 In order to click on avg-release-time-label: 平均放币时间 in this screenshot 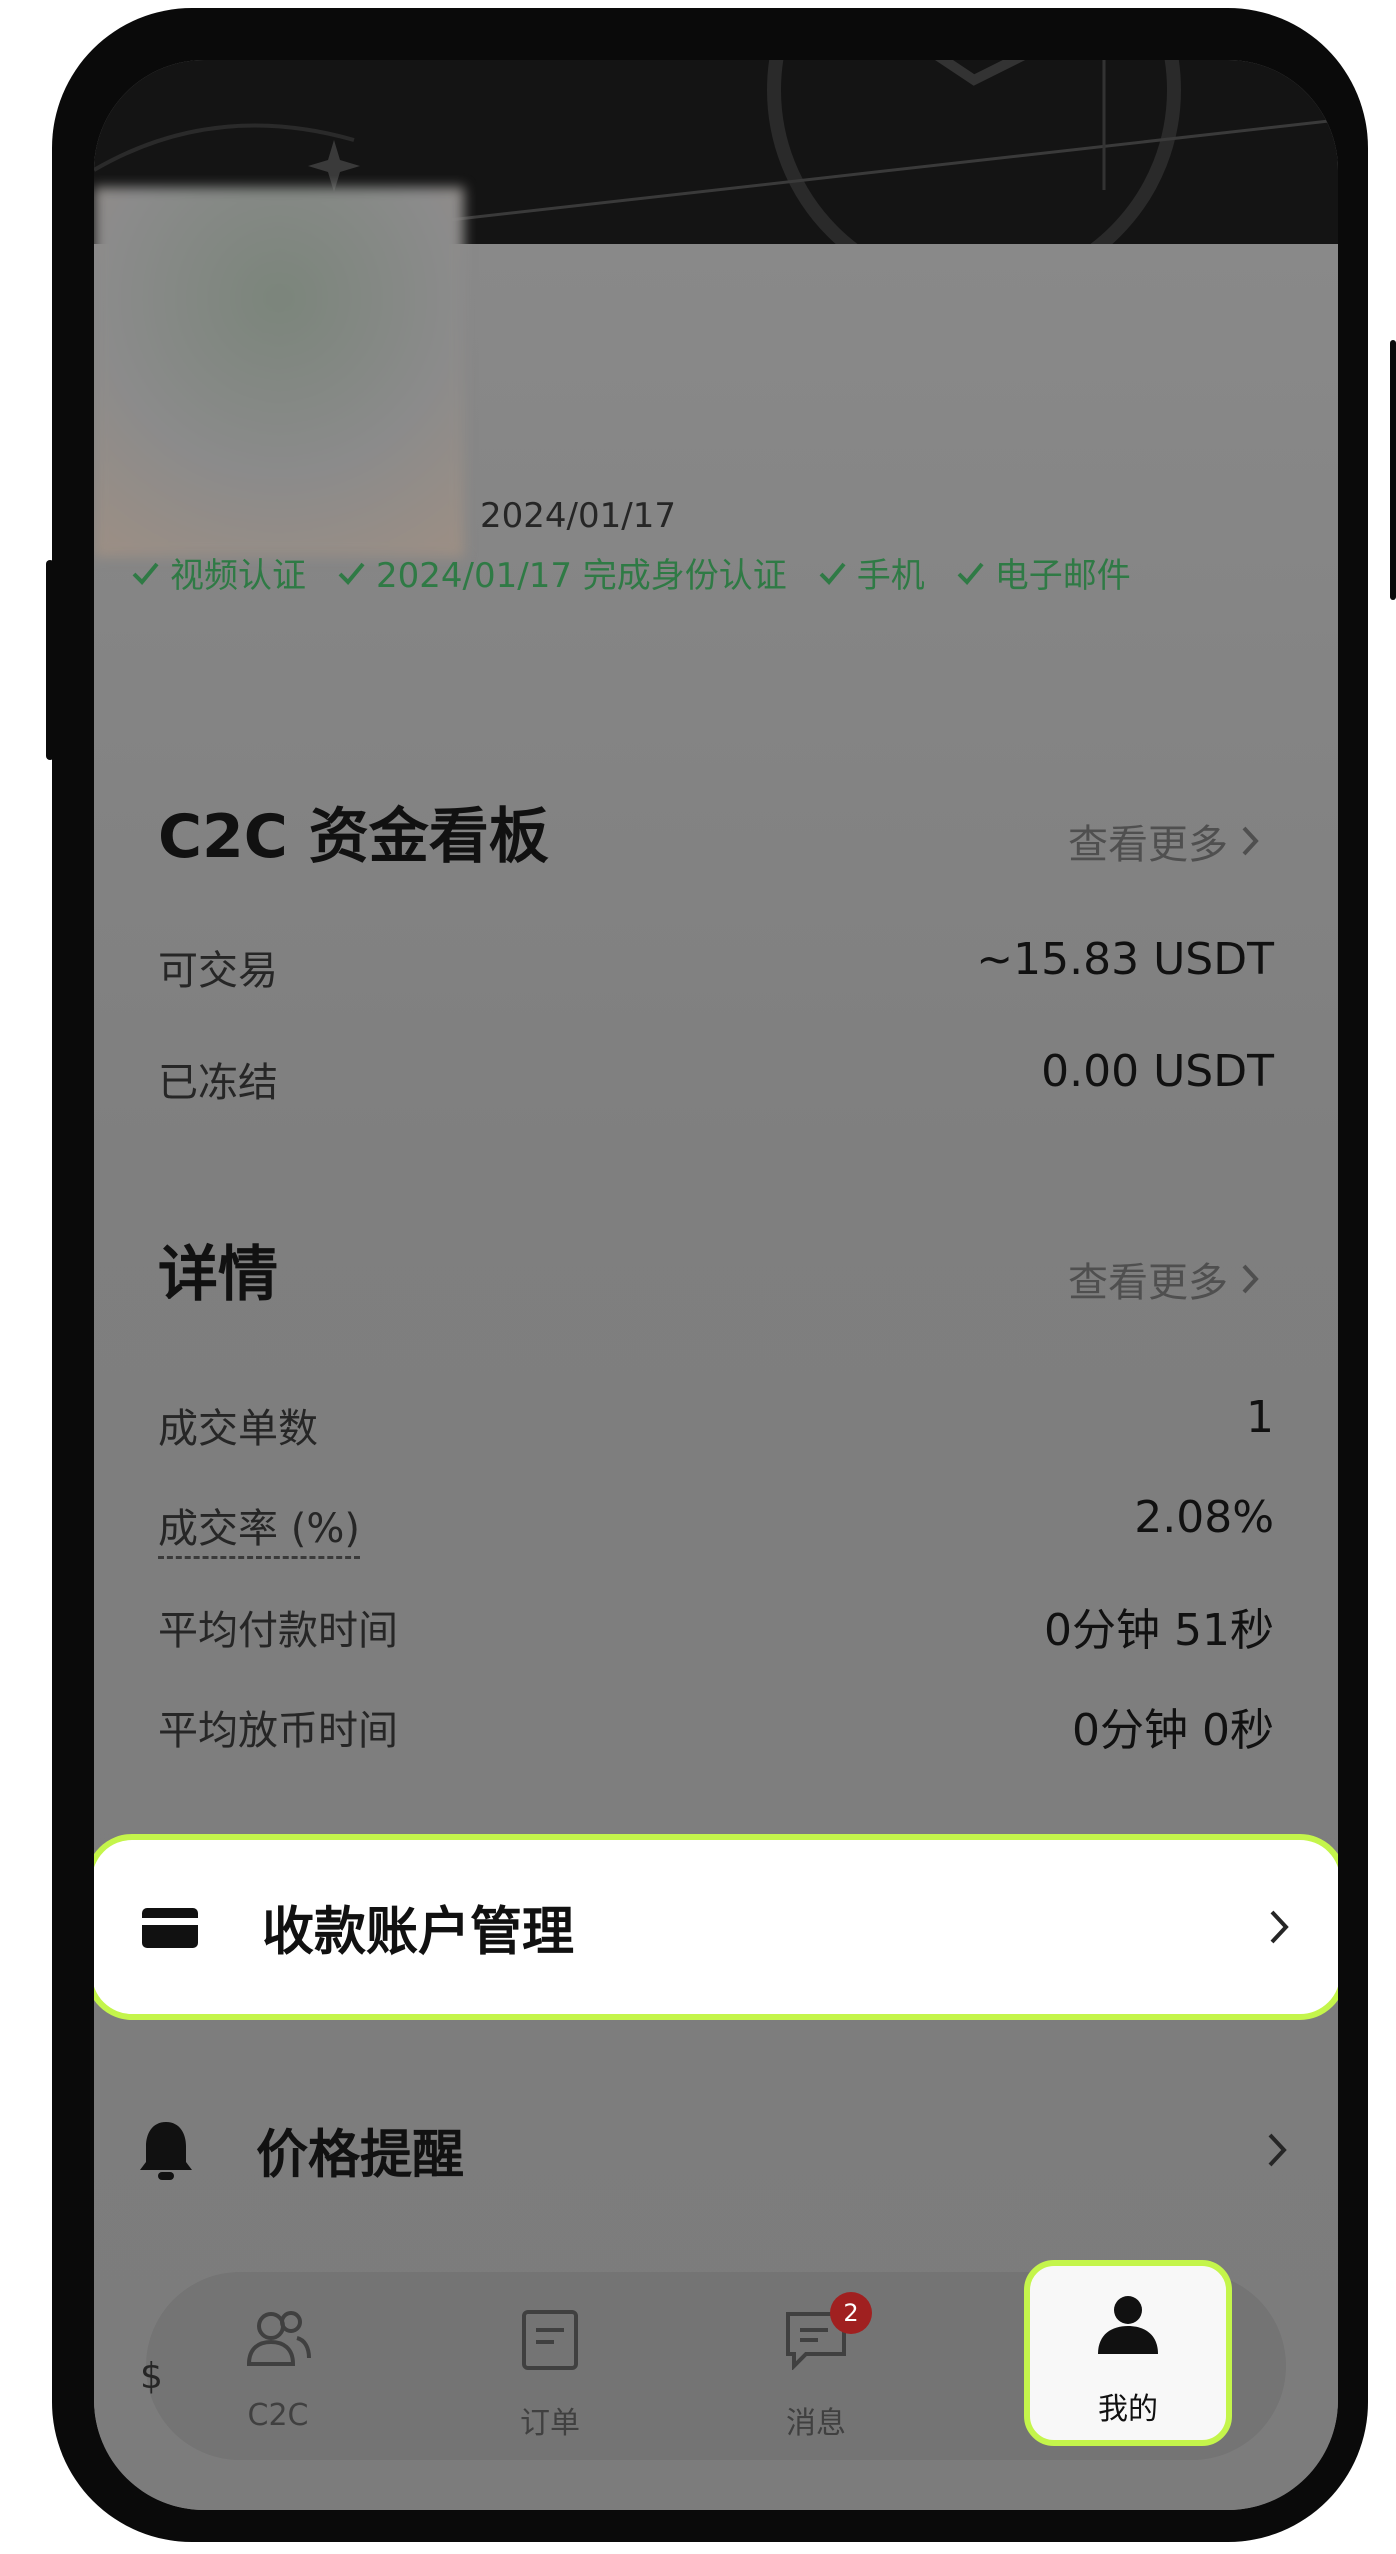, I will do `click(278, 1731)`.